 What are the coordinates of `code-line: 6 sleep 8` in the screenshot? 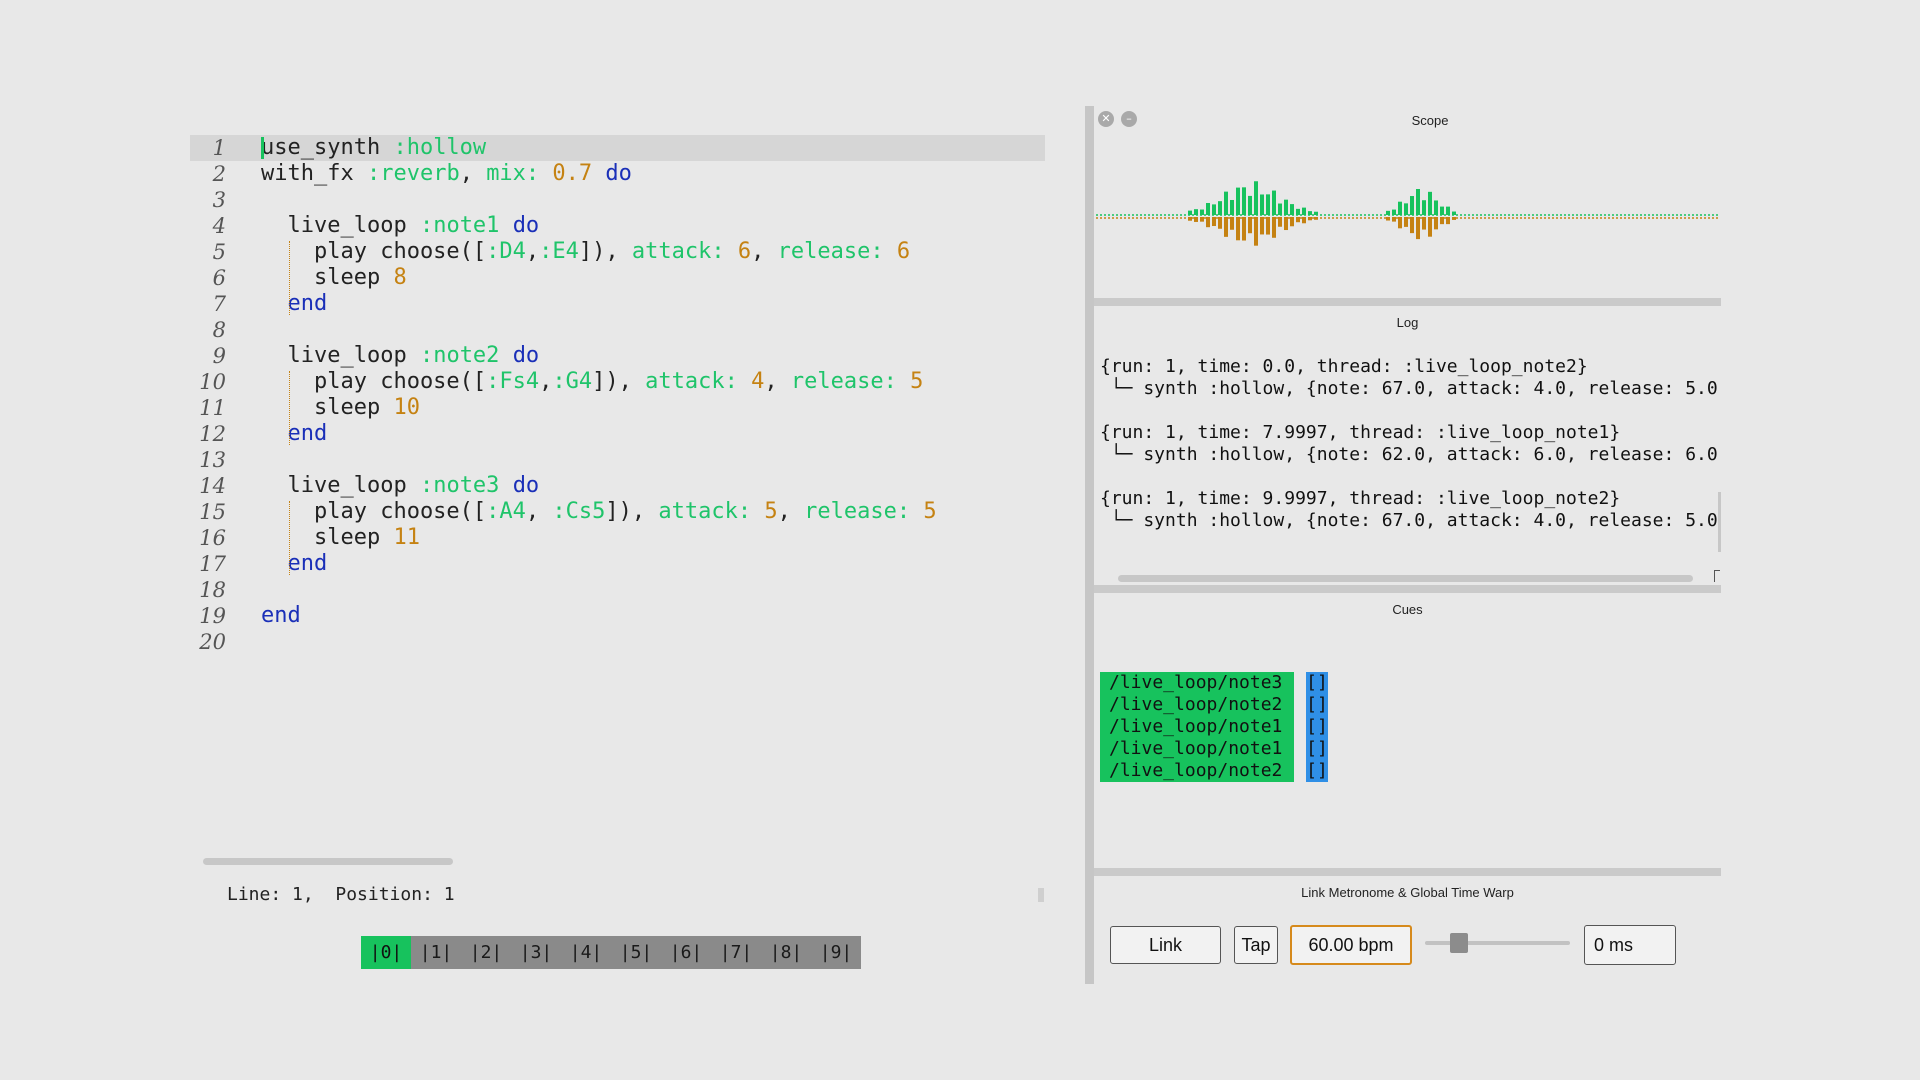 It's located at (617, 278).